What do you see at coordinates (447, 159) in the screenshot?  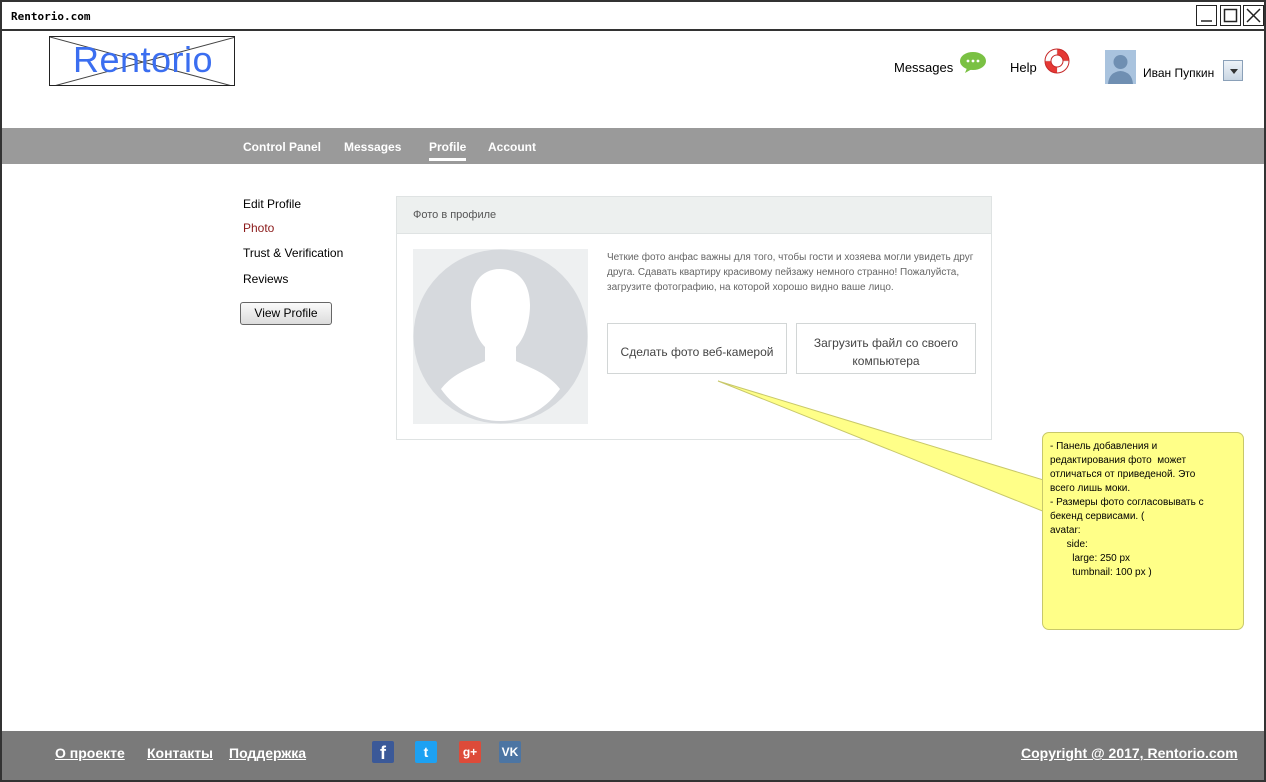 I see `nav-active-indicator` at bounding box center [447, 159].